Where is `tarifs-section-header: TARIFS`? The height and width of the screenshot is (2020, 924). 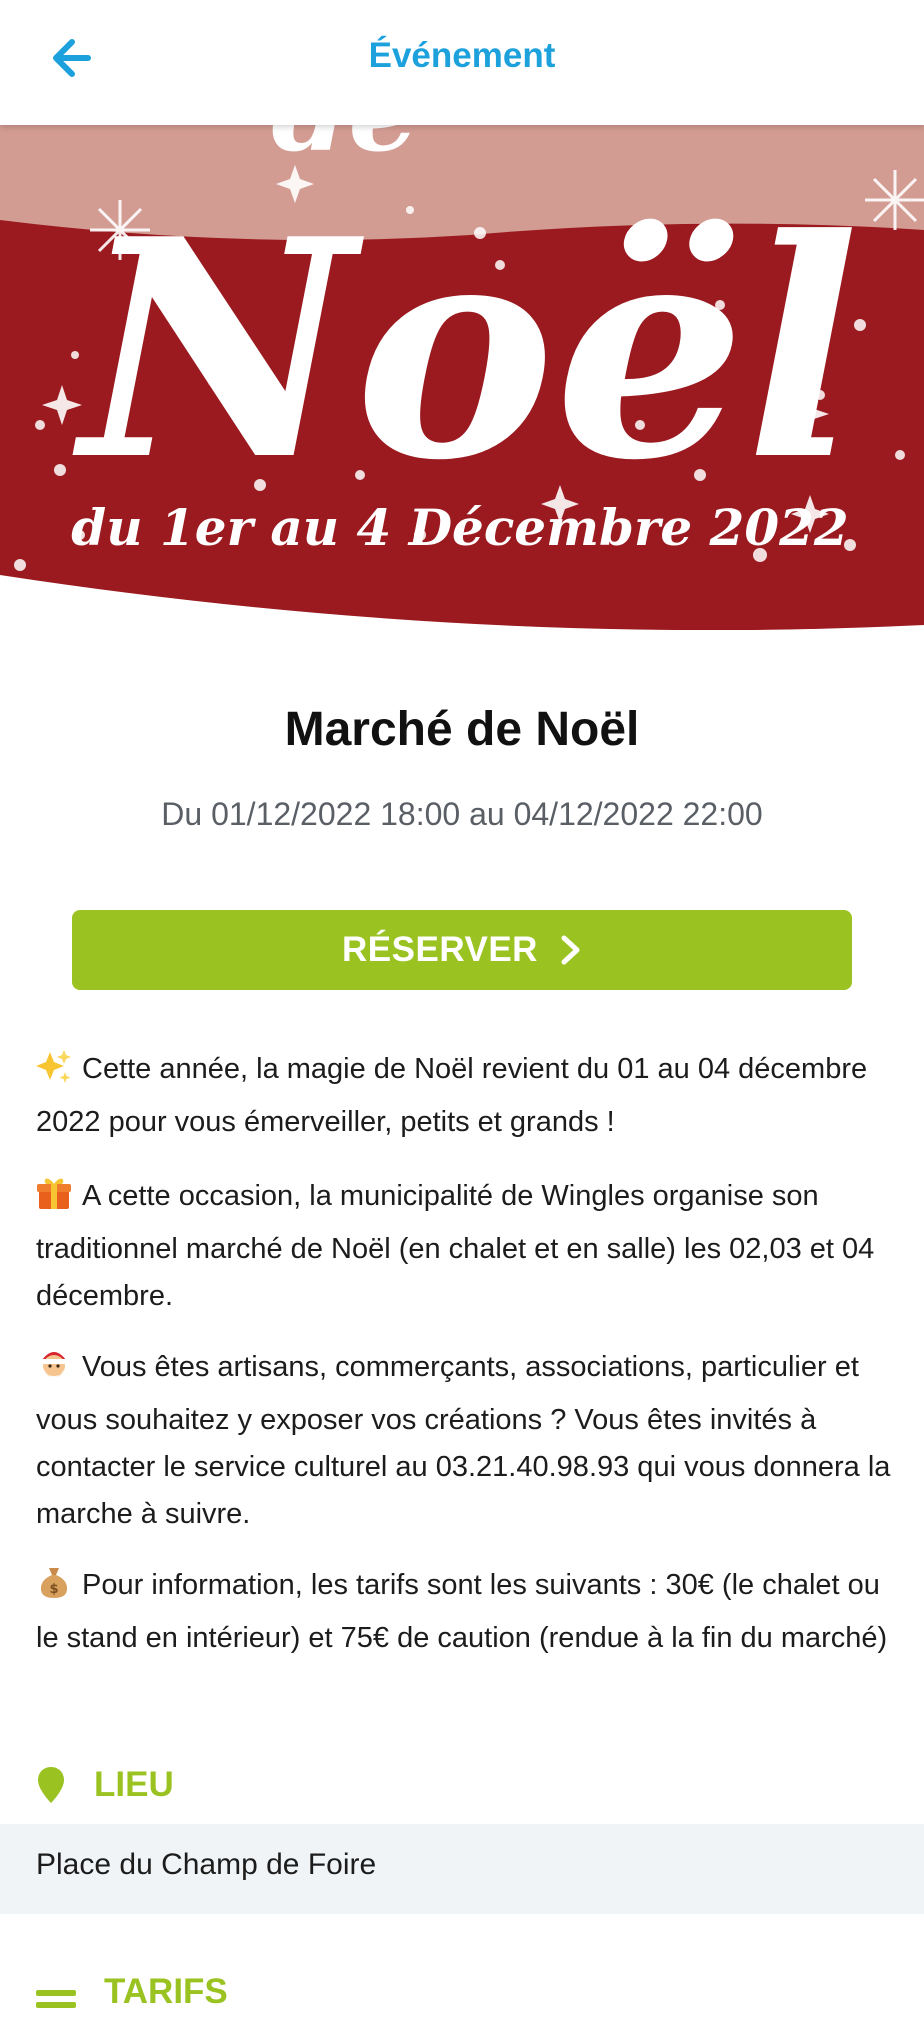
tarifs-section-header: TARIFS is located at coordinates (132, 1996).